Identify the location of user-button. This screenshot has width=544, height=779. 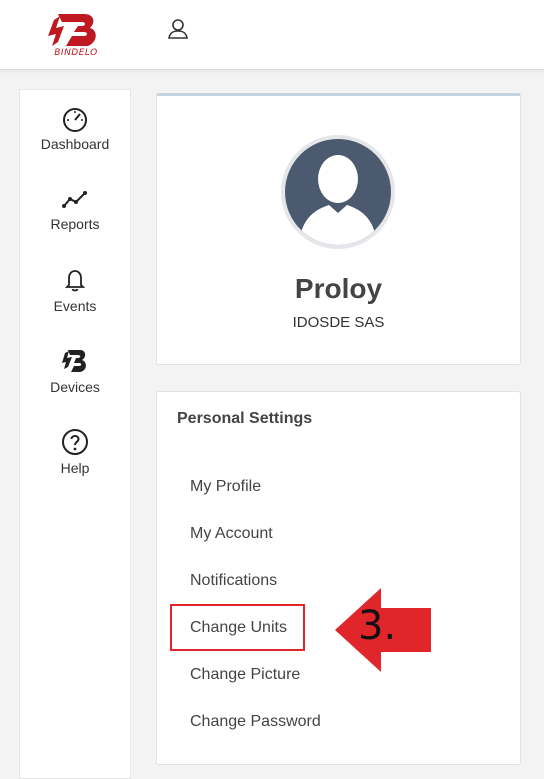
(178, 29).